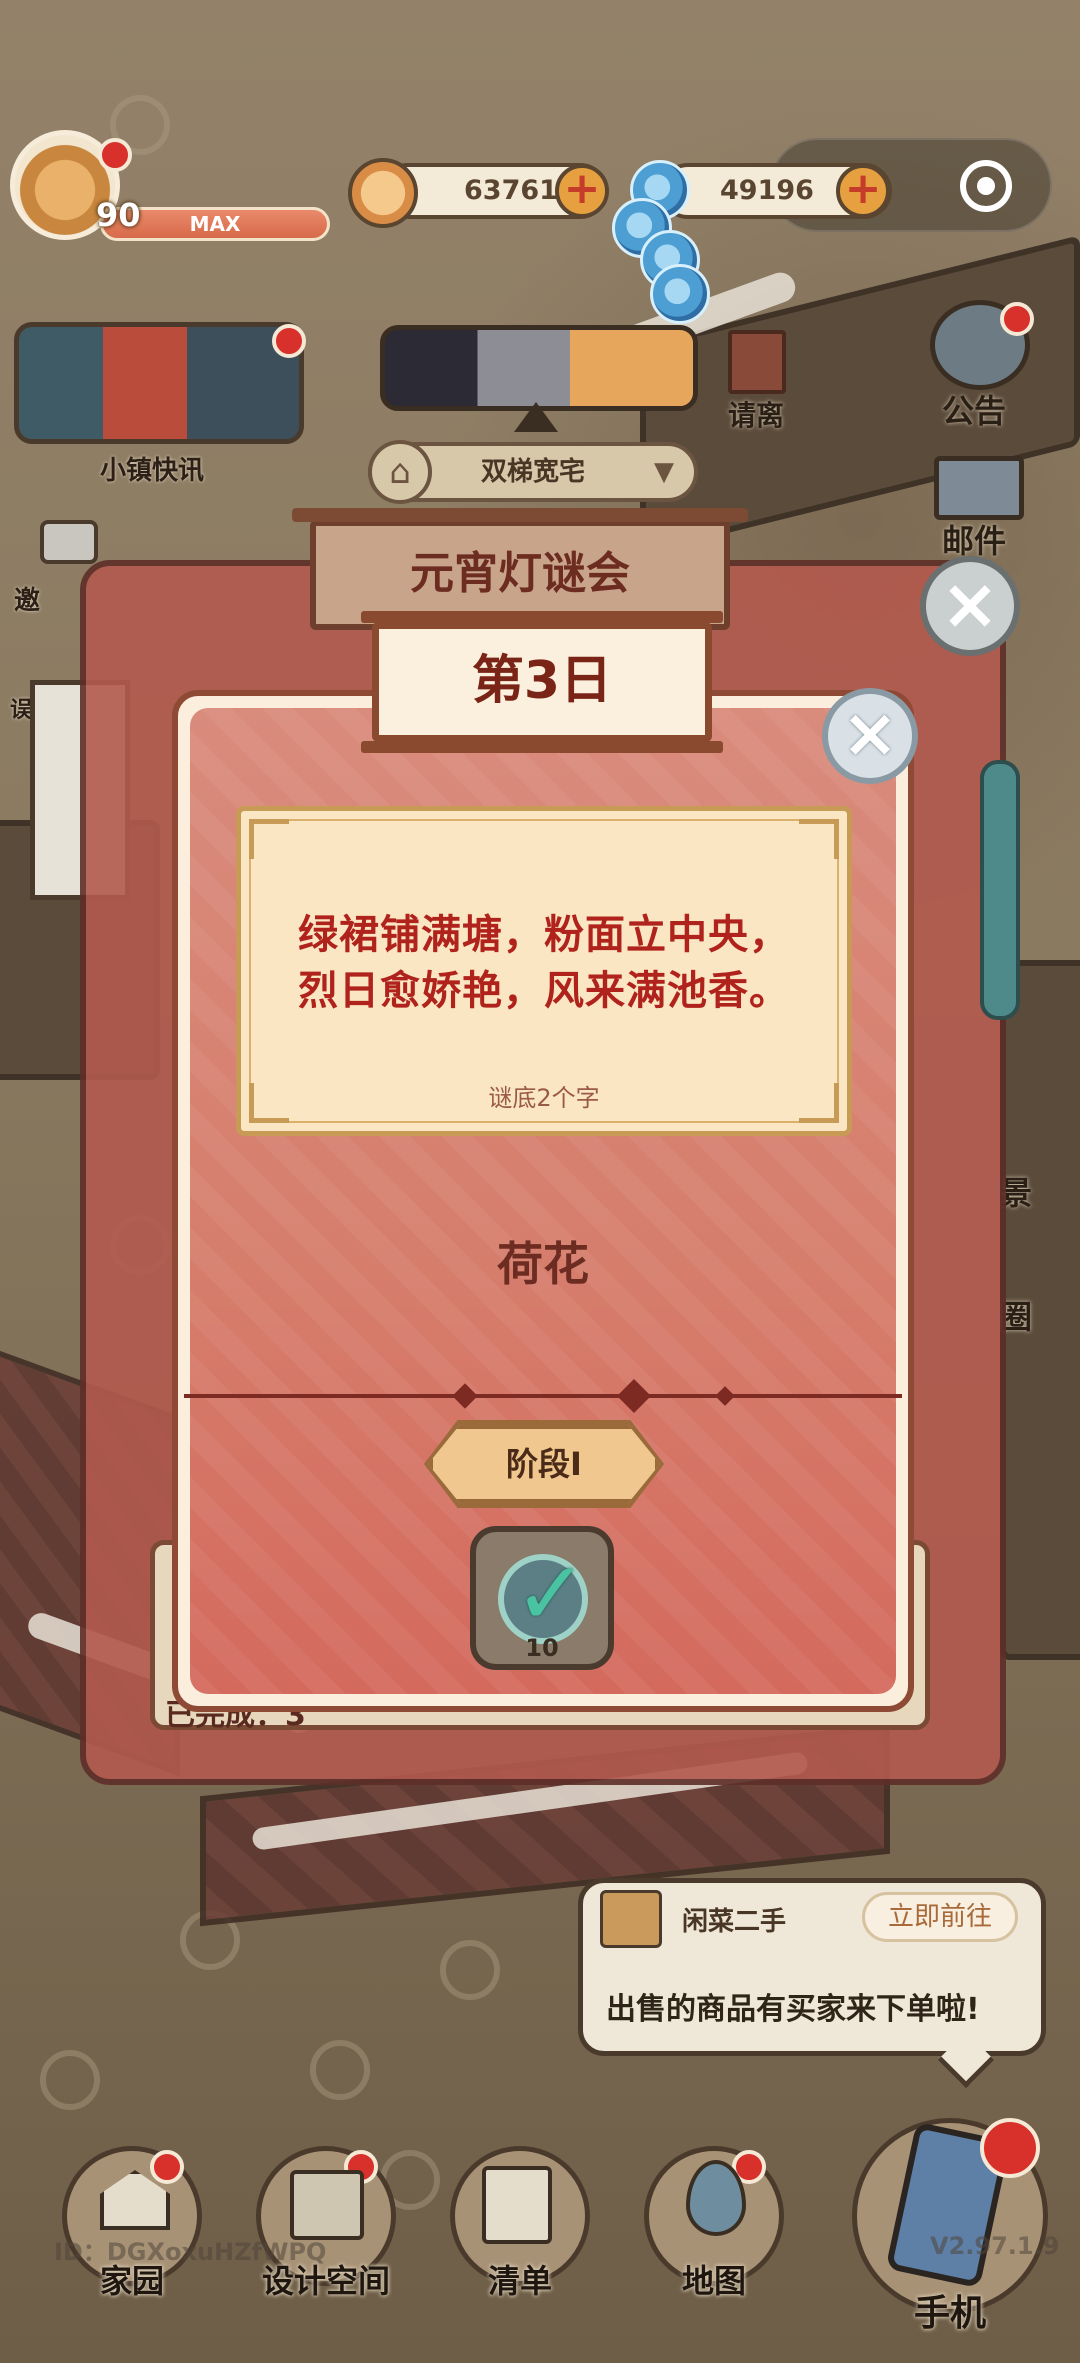  Describe the element at coordinates (21, 710) in the screenshot. I see `side-label: 误` at that location.